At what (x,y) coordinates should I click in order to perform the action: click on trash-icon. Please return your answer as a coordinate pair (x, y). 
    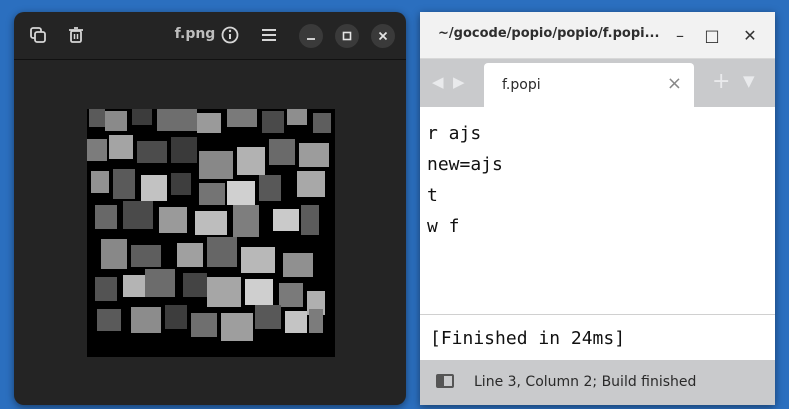
    Looking at the image, I should click on (76, 35).